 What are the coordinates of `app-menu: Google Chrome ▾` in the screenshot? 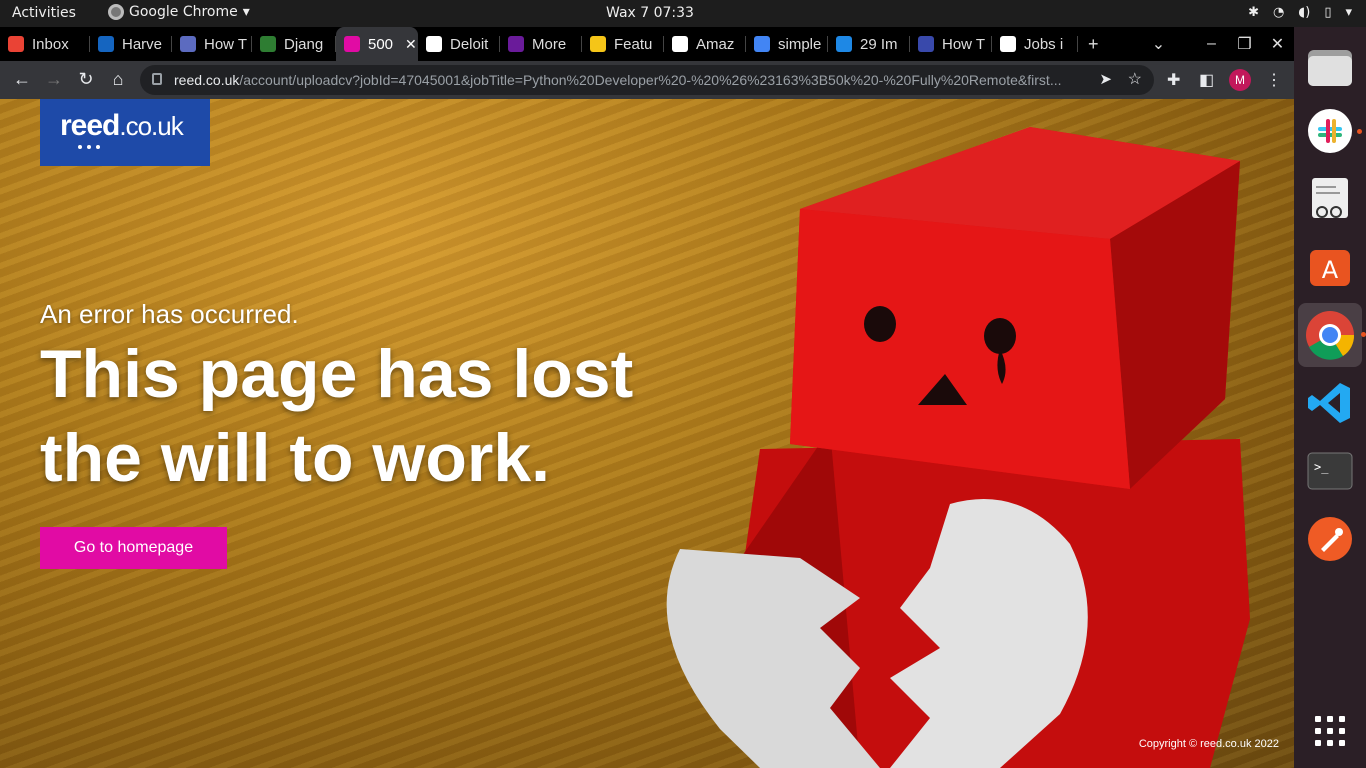 It's located at (179, 12).